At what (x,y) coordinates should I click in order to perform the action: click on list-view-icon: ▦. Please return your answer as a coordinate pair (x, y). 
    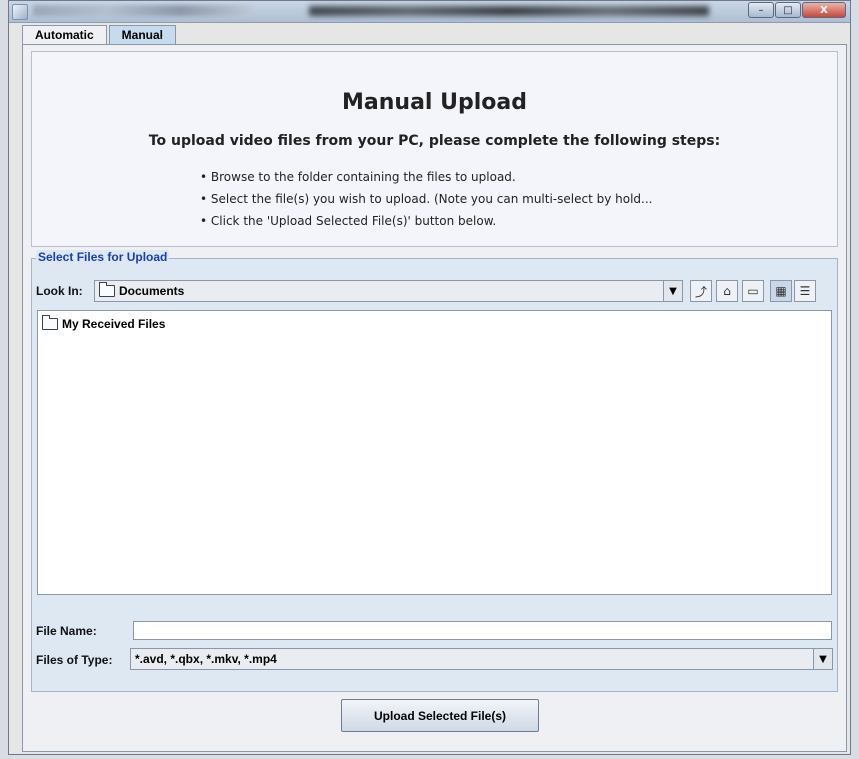
    Looking at the image, I should click on (781, 291).